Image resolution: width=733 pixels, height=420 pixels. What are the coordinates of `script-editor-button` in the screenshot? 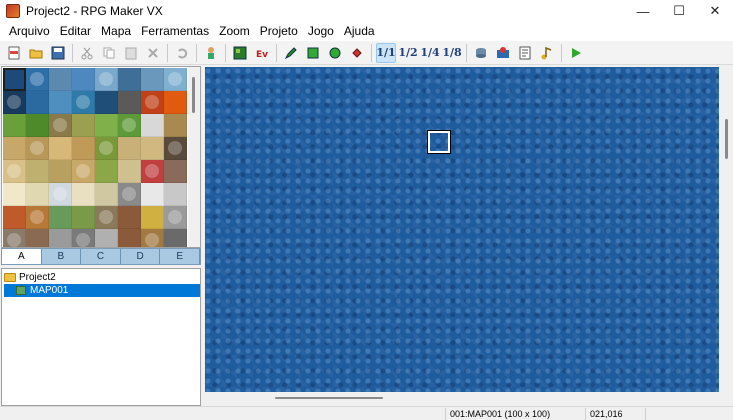 It's located at (525, 53).